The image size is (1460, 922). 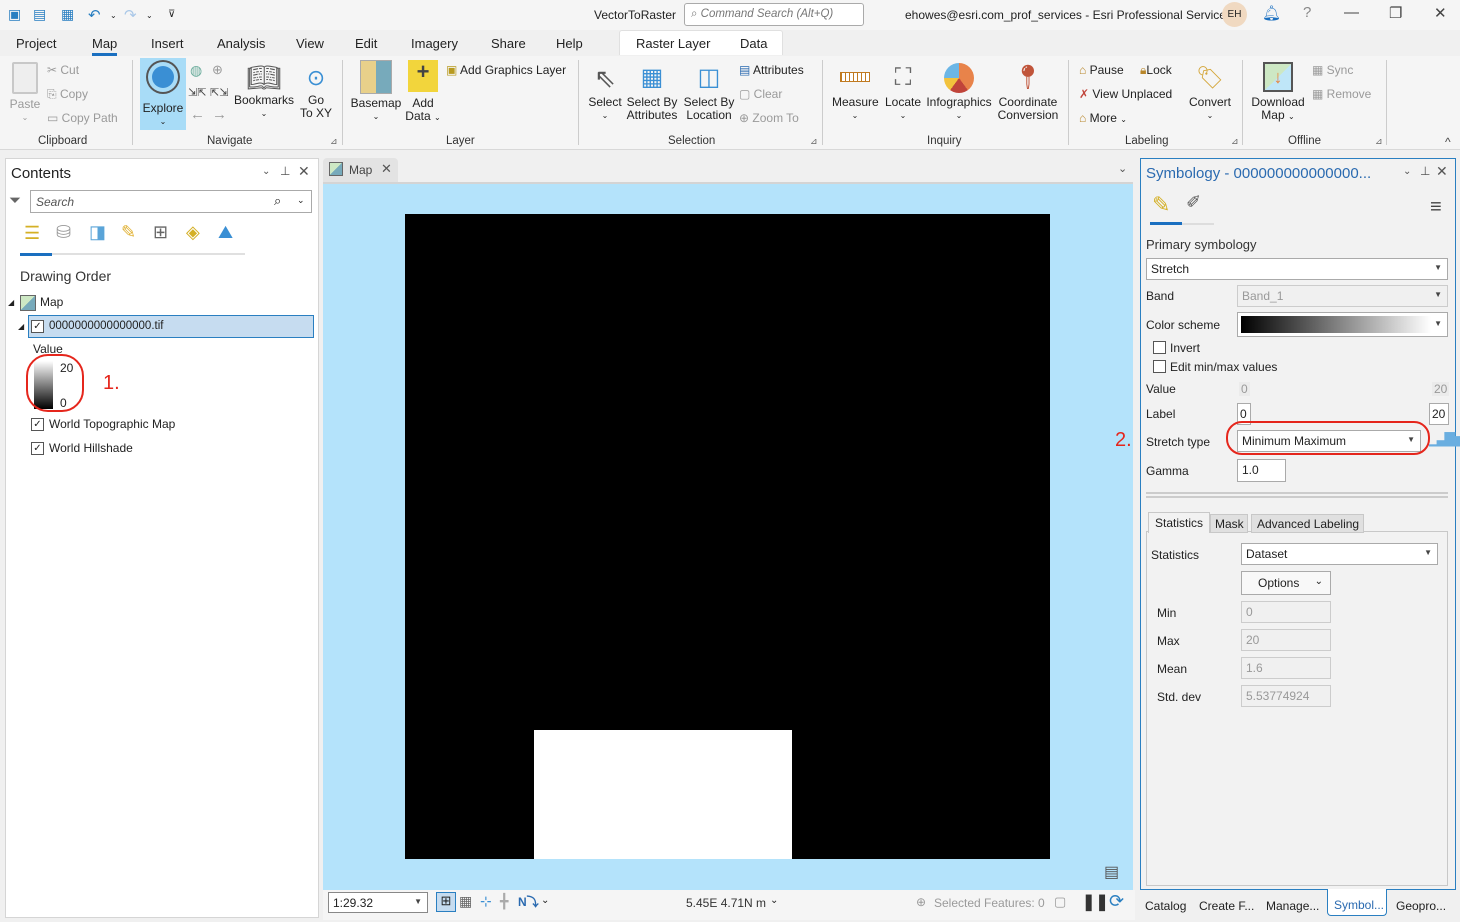 What do you see at coordinates (434, 43) in the screenshot?
I see `tab-imagery: Imagery` at bounding box center [434, 43].